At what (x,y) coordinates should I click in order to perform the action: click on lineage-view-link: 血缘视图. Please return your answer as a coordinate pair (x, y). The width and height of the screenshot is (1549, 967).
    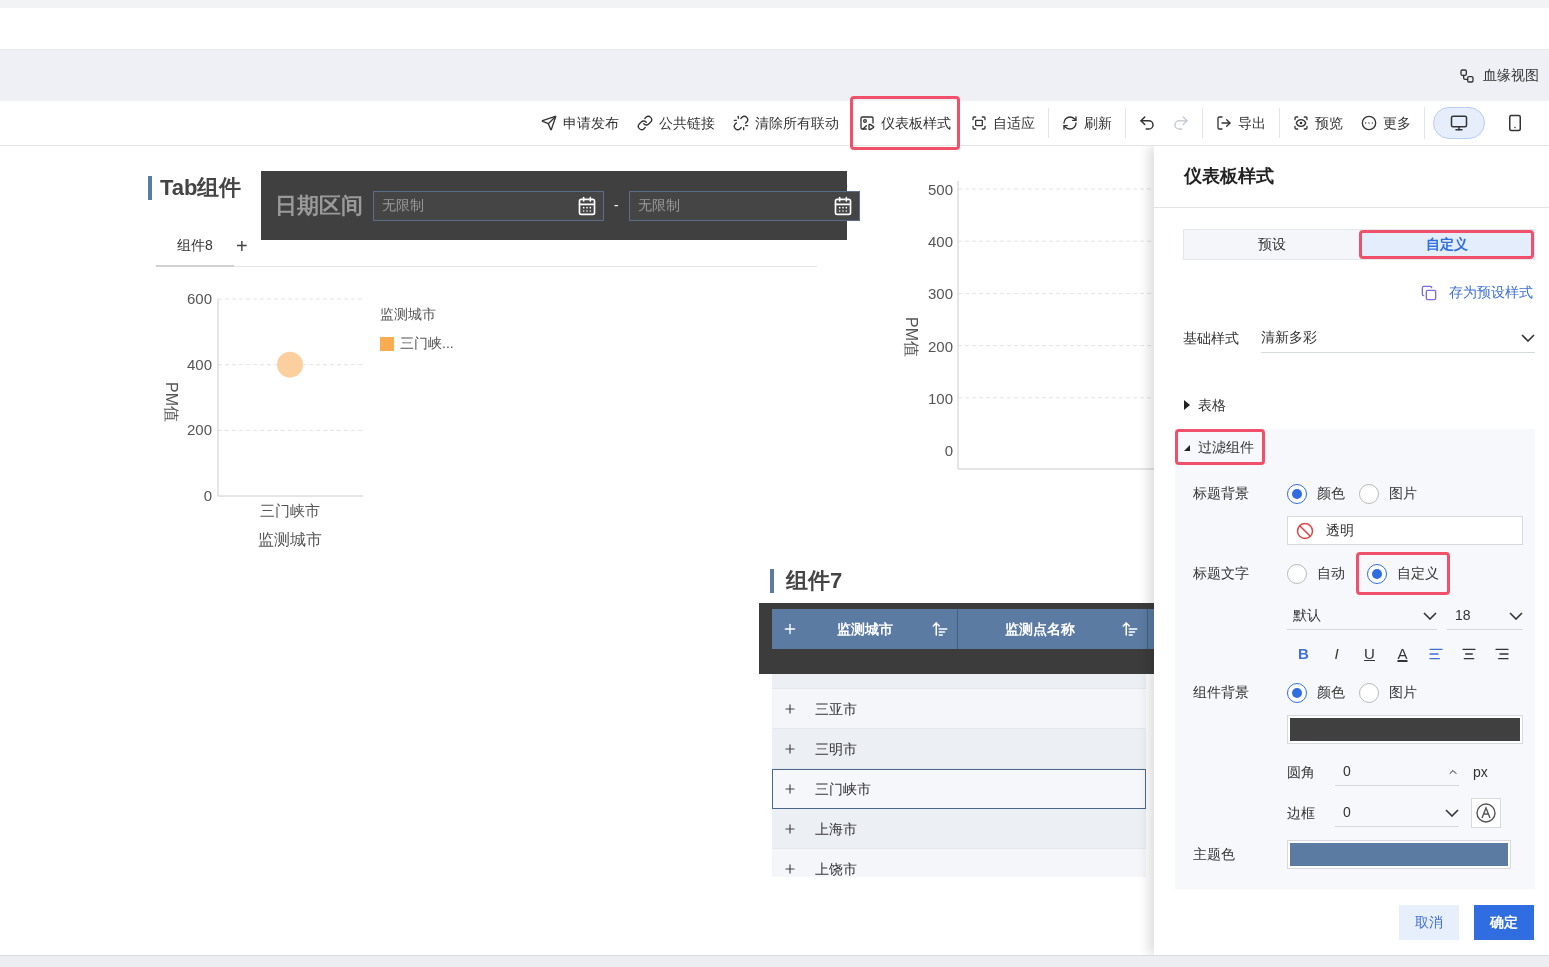
    Looking at the image, I should click on (1499, 75).